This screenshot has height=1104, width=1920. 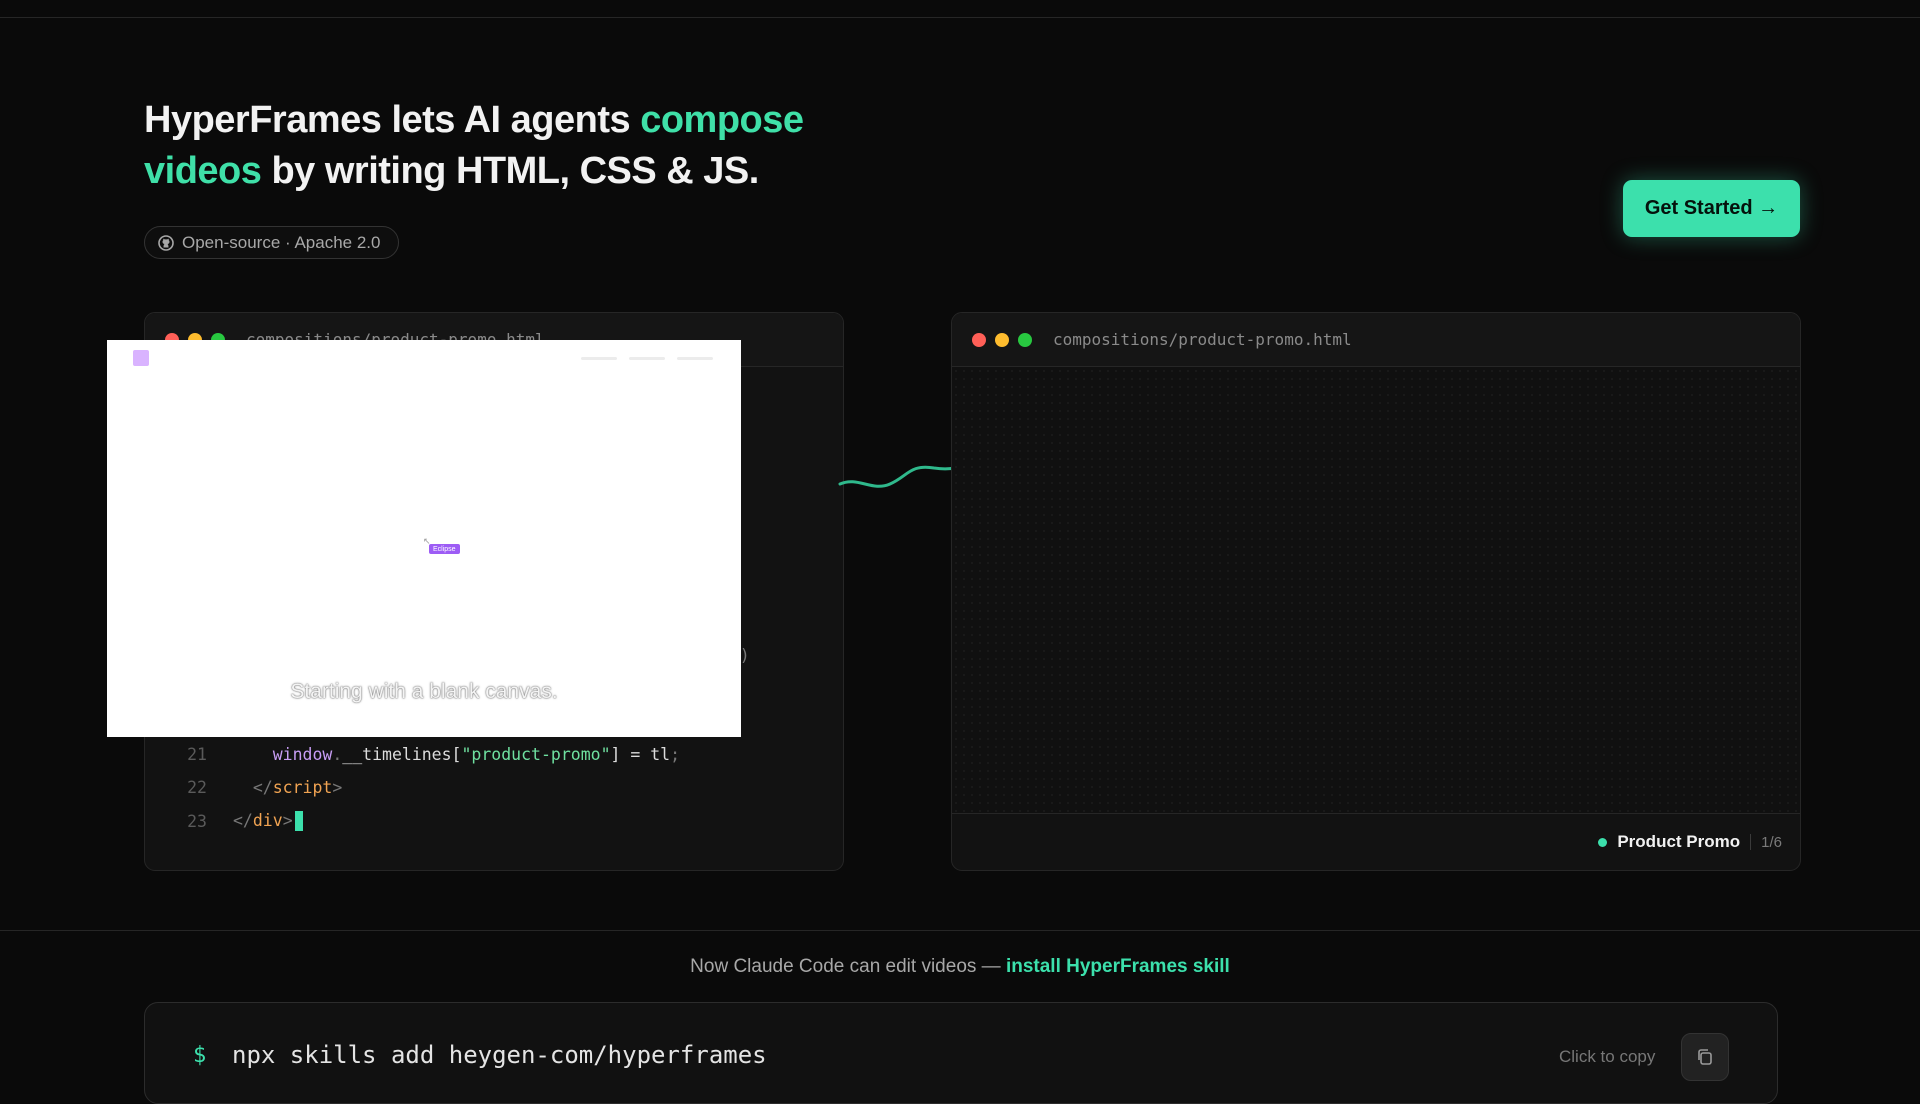 What do you see at coordinates (337, 755) in the screenshot?
I see `code-token: .` at bounding box center [337, 755].